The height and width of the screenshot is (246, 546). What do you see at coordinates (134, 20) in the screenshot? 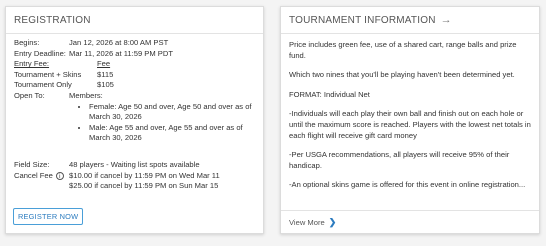
I see `registration-header: REGISTRATION` at bounding box center [134, 20].